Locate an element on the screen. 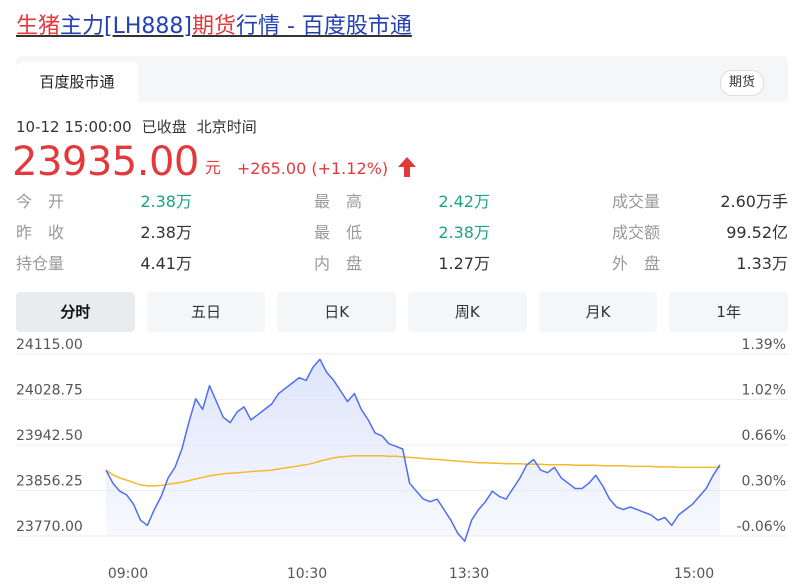  y-tick-label-left: 23770.00 is located at coordinates (49, 527).